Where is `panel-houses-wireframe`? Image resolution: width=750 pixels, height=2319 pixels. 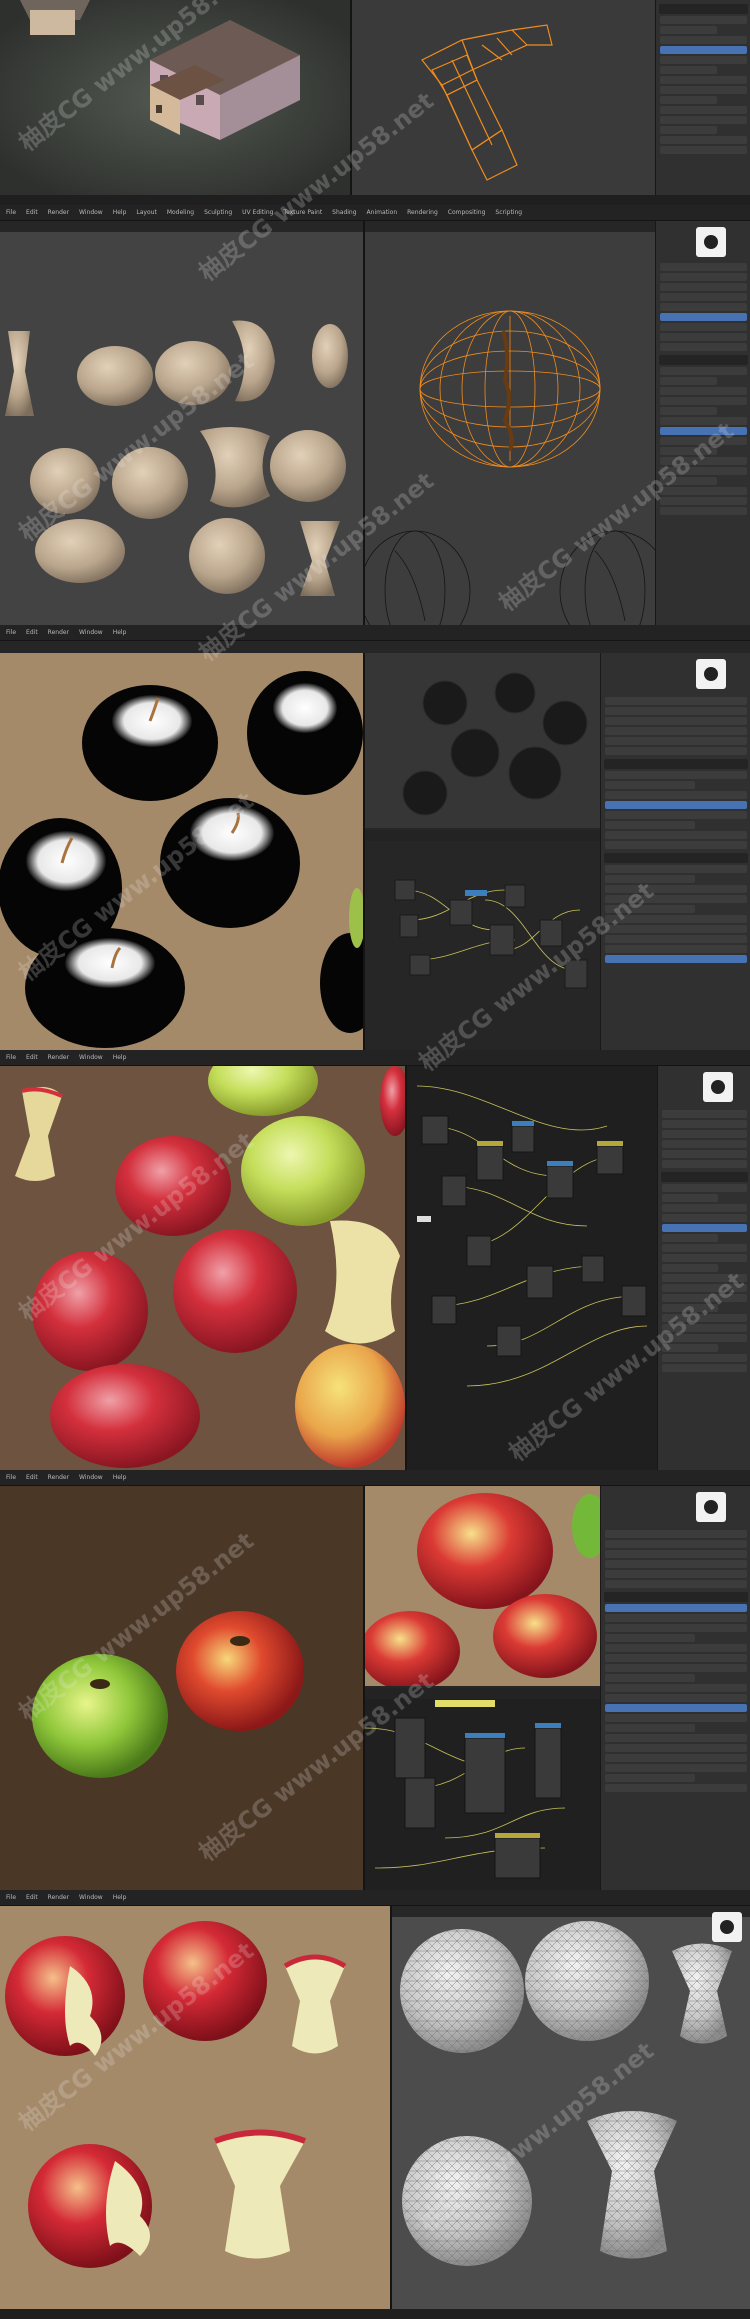
panel-houses-wireframe is located at coordinates (375, 102).